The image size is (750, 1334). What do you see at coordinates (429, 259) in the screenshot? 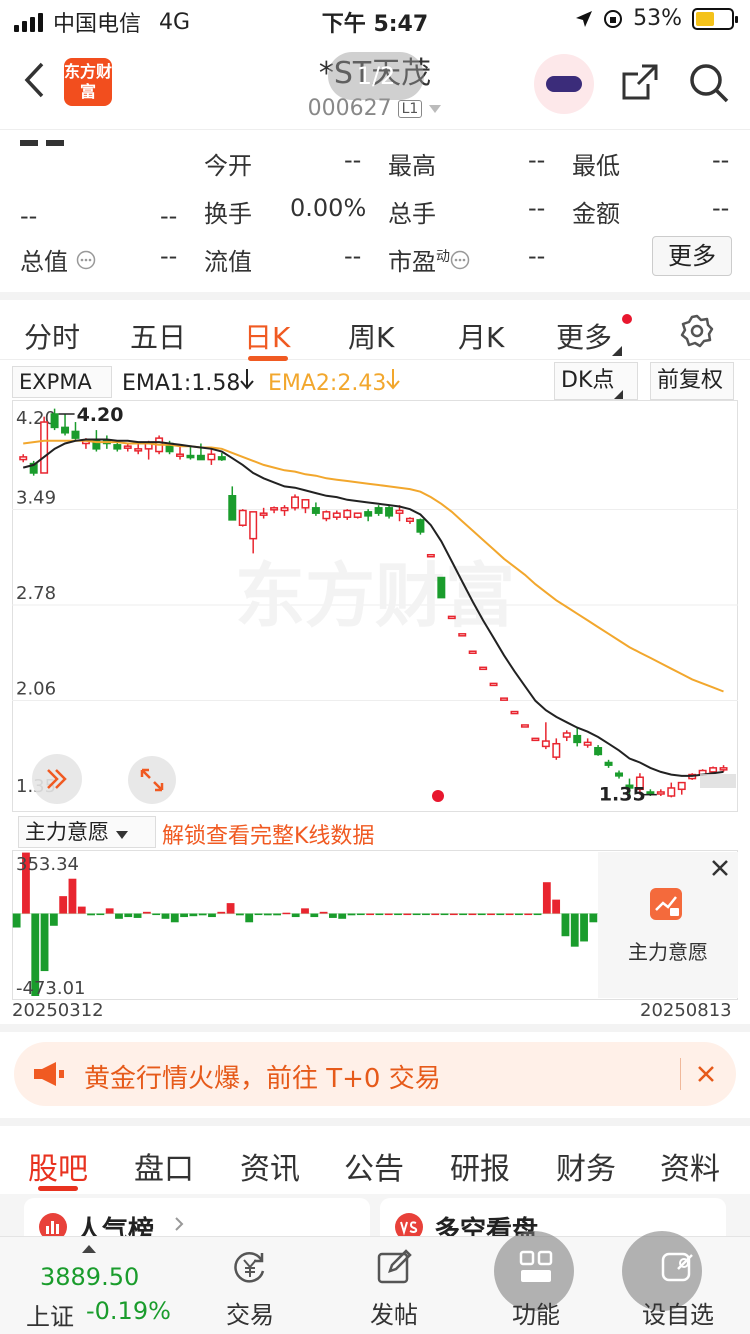
I see `pe-label: 市盈动` at bounding box center [429, 259].